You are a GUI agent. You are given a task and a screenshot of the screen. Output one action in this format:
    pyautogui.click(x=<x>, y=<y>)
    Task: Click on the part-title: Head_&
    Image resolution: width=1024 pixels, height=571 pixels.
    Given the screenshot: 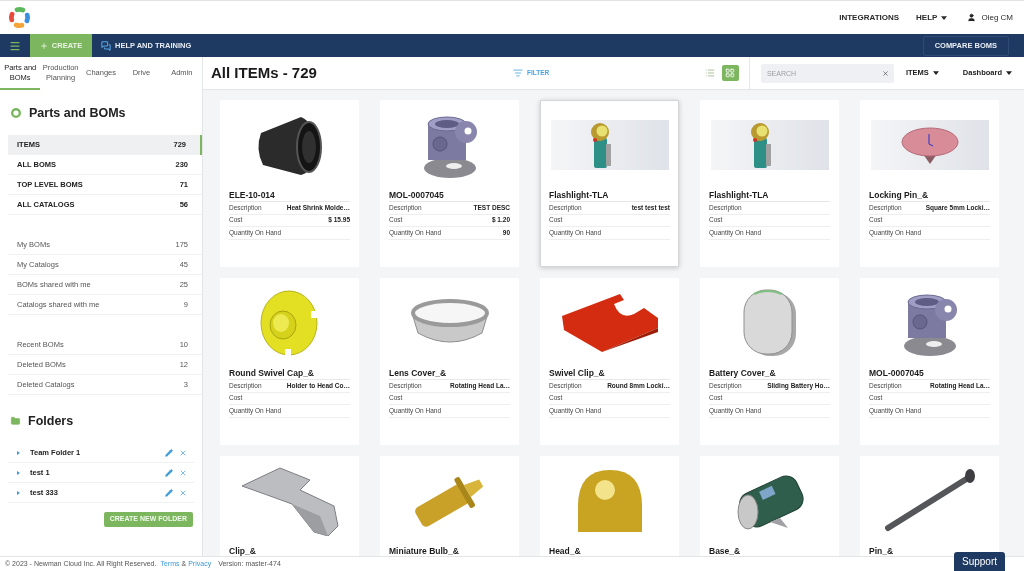 What is the action you would take?
    pyautogui.click(x=565, y=550)
    